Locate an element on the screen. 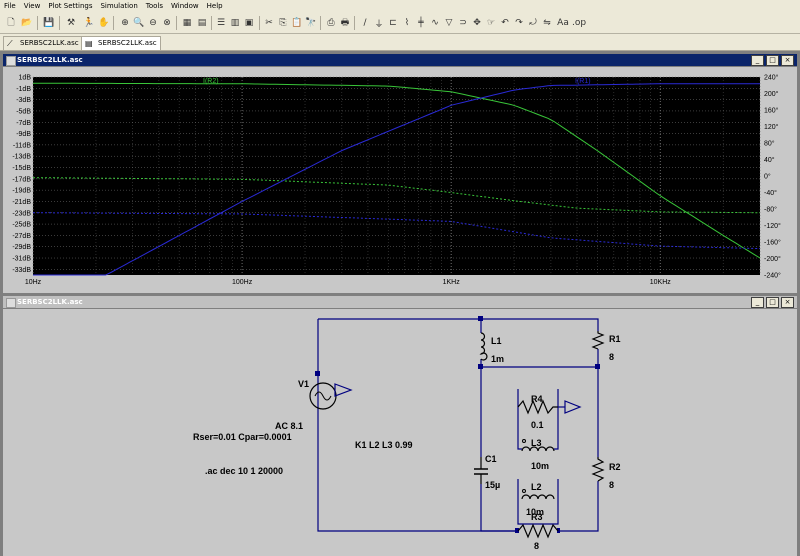 This screenshot has height=556, width=800. cursor-icon: ▤ is located at coordinates (202, 23).